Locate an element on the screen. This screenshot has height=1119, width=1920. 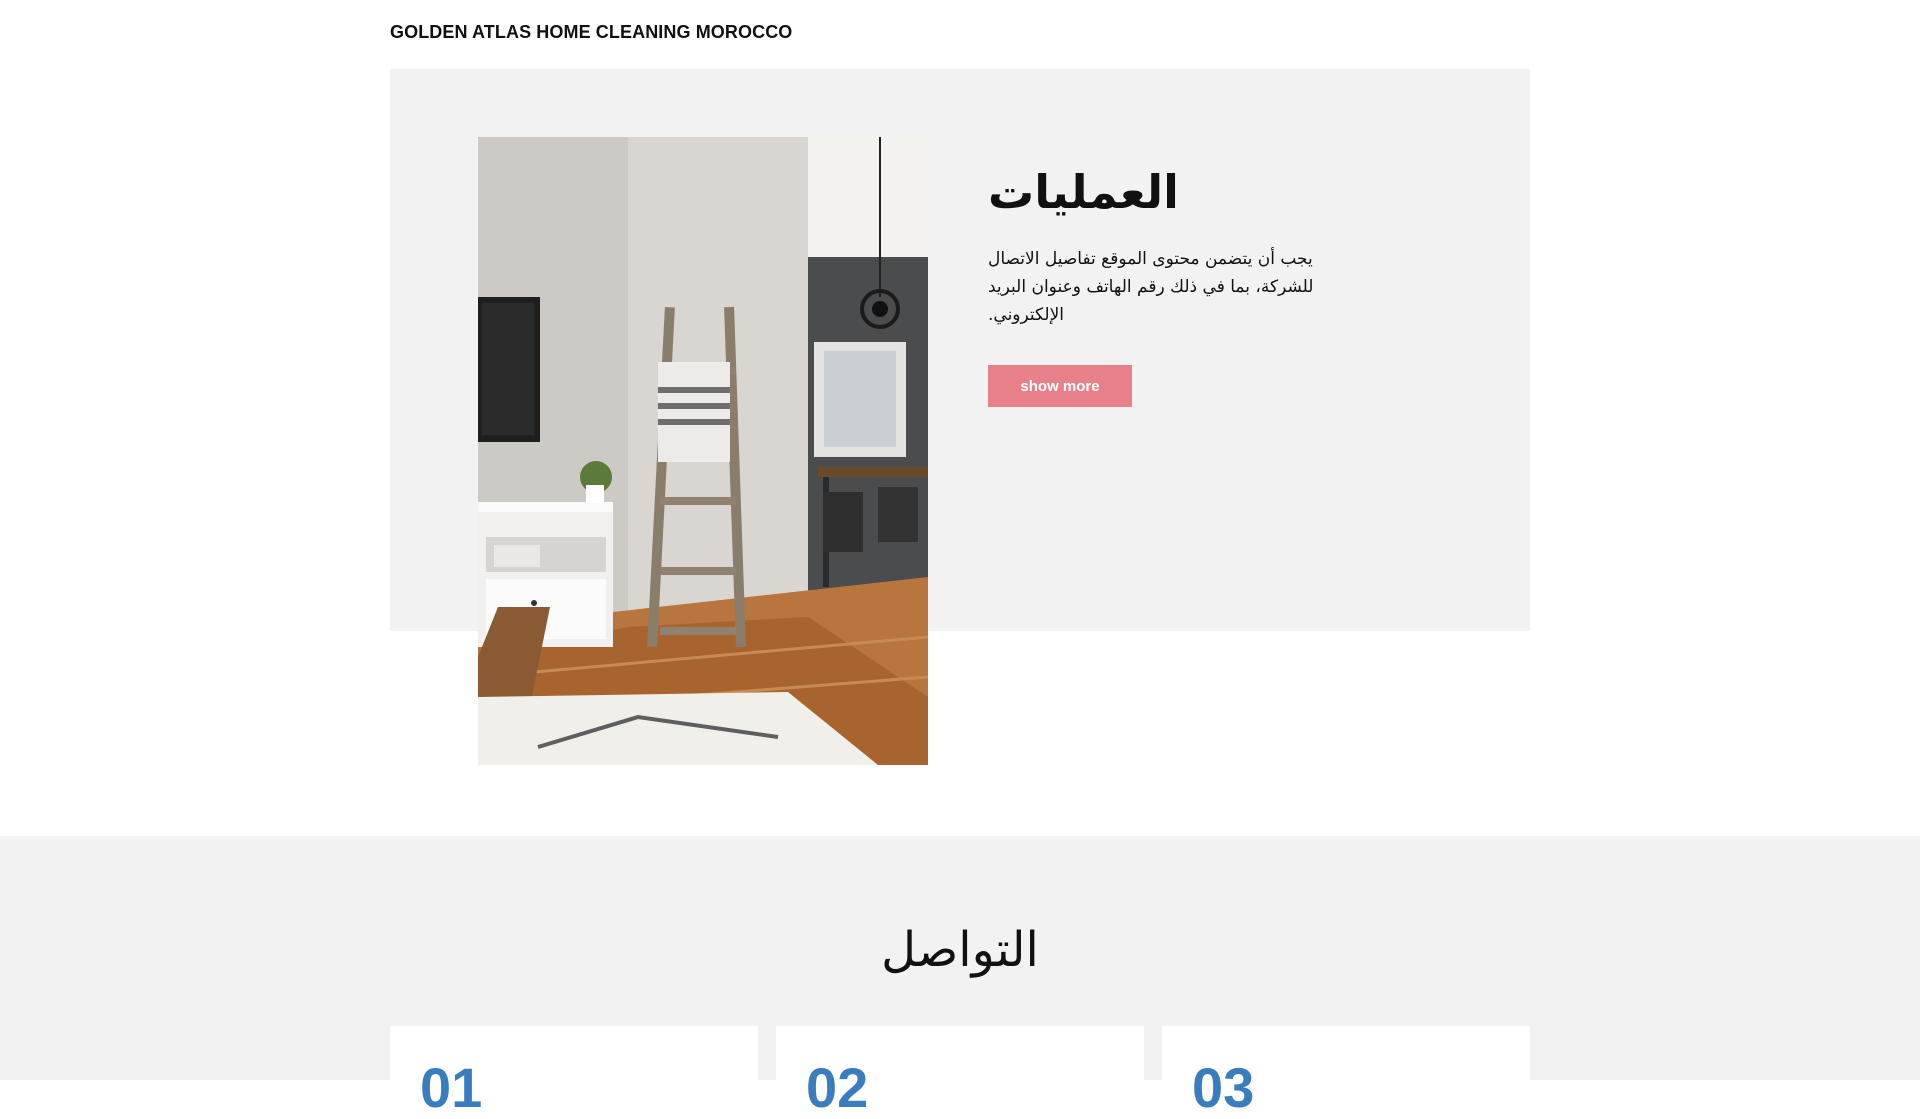
contact-card-3: 03 is located at coordinates (1346, 1072).